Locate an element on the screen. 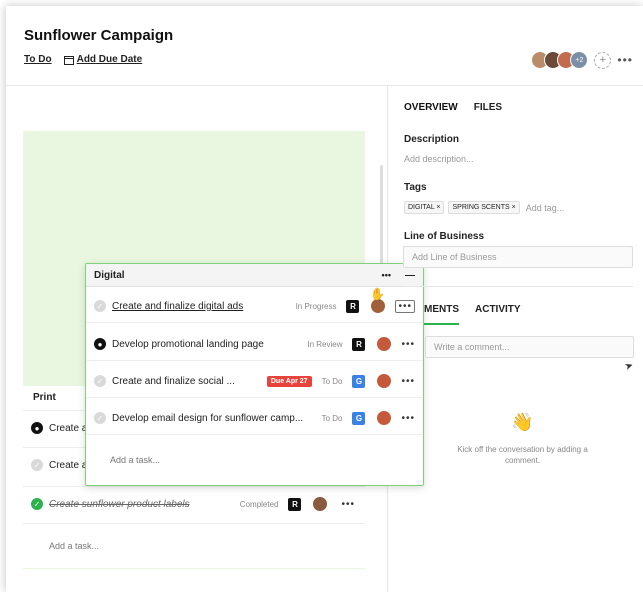  status-link: To Do is located at coordinates (38, 59).